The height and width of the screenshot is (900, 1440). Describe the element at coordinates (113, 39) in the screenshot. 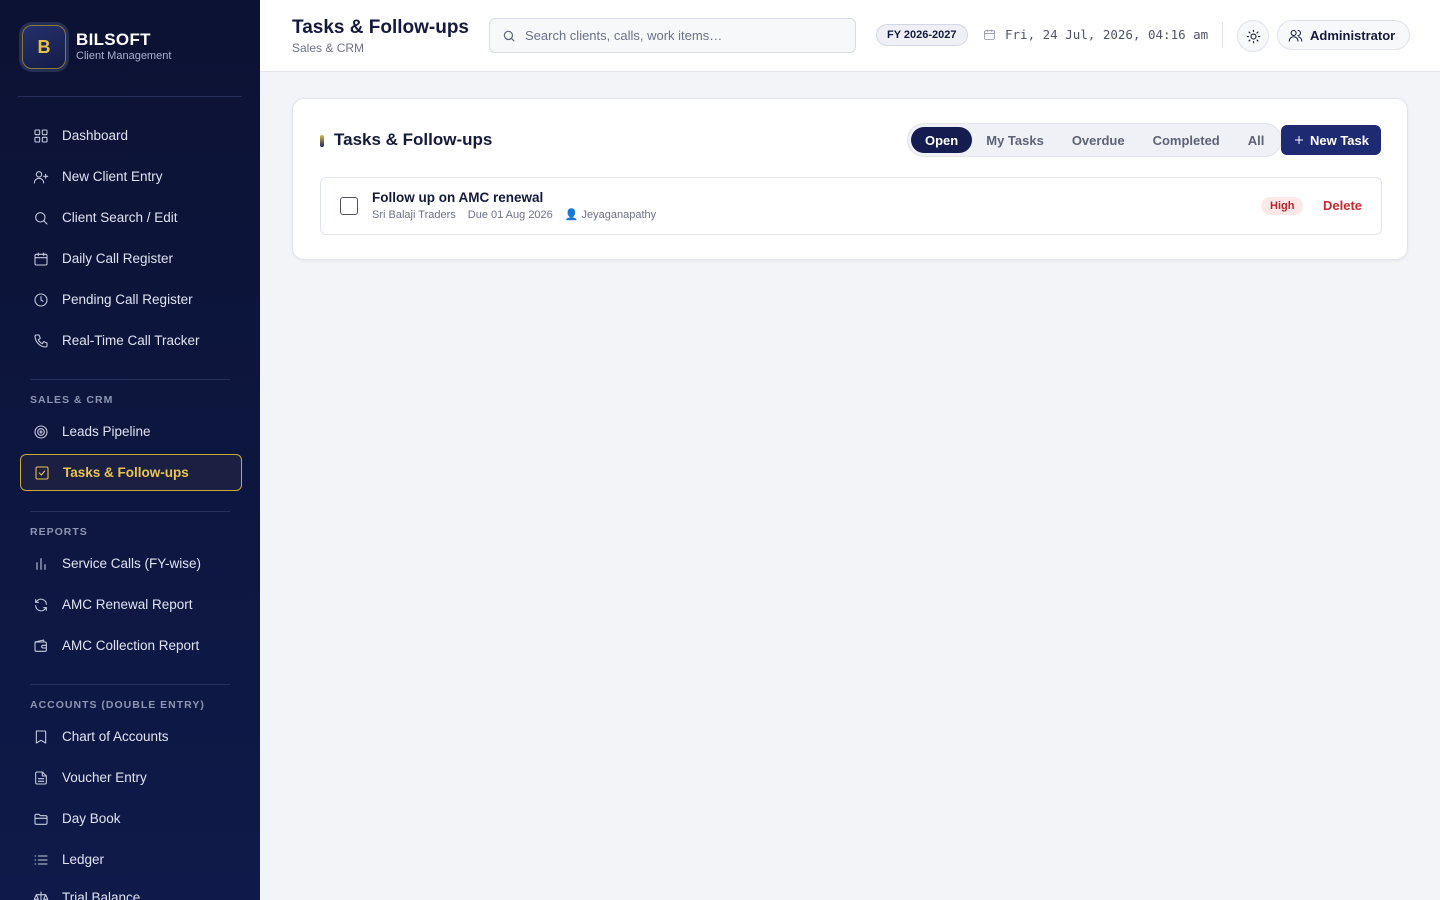

I see `brand-name: BILSOFT` at that location.